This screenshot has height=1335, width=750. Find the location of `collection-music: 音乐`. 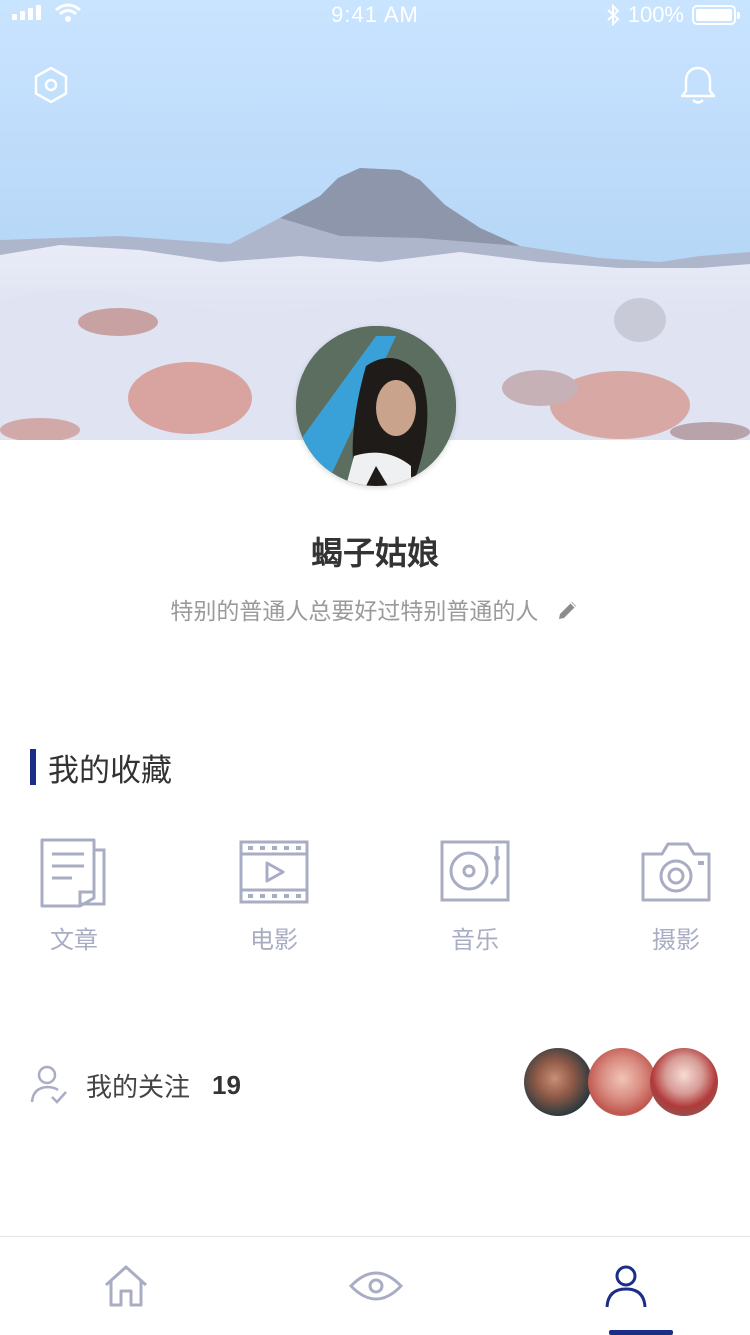

collection-music: 音乐 is located at coordinates (475, 895).